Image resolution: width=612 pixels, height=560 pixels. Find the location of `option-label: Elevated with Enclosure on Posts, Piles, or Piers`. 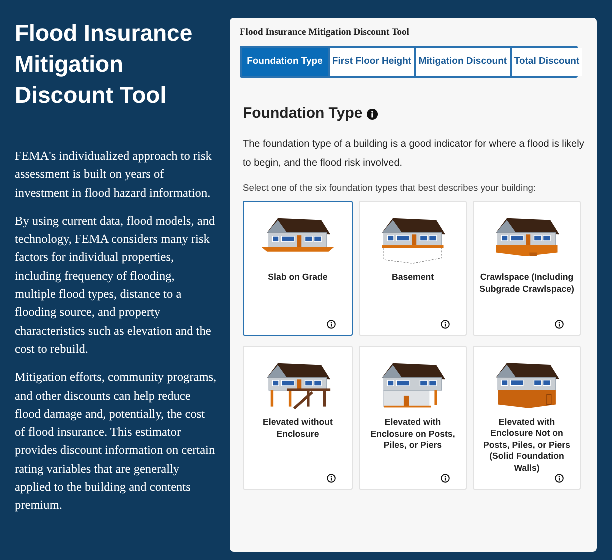

option-label: Elevated with Enclosure on Posts, Piles, or Piers is located at coordinates (413, 434).